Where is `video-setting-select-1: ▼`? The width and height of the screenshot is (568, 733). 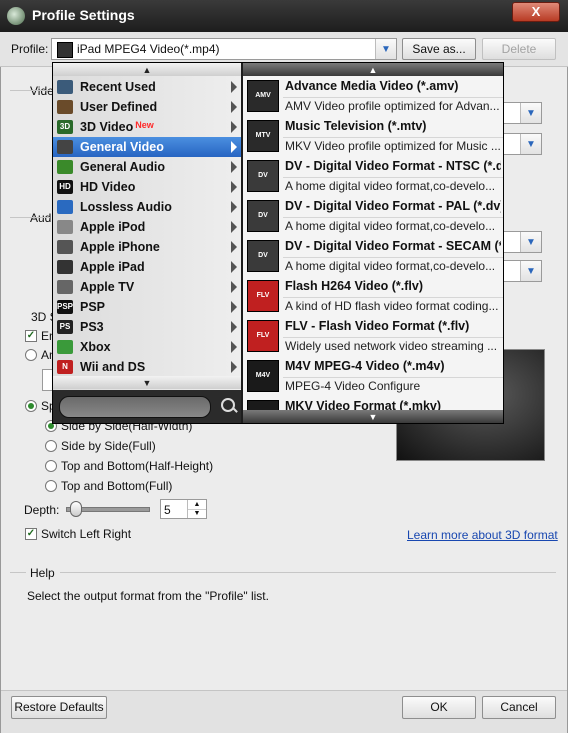
video-setting-select-1: ▼ is located at coordinates (521, 113).